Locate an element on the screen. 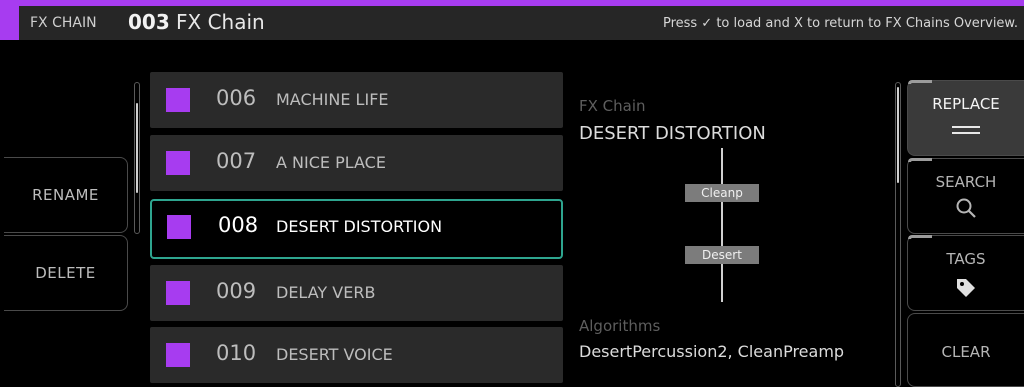  actions-scrollbar-thumb is located at coordinates (898, 135).